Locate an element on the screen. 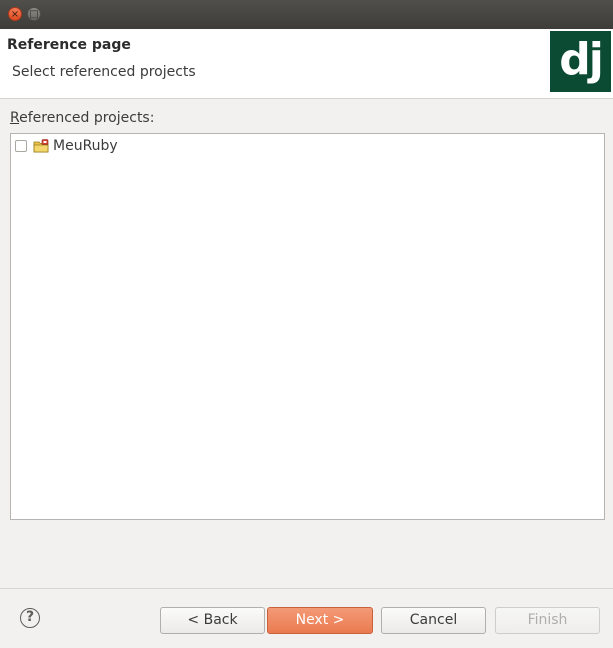 The height and width of the screenshot is (648, 613). finish-button: Finish is located at coordinates (547, 620).